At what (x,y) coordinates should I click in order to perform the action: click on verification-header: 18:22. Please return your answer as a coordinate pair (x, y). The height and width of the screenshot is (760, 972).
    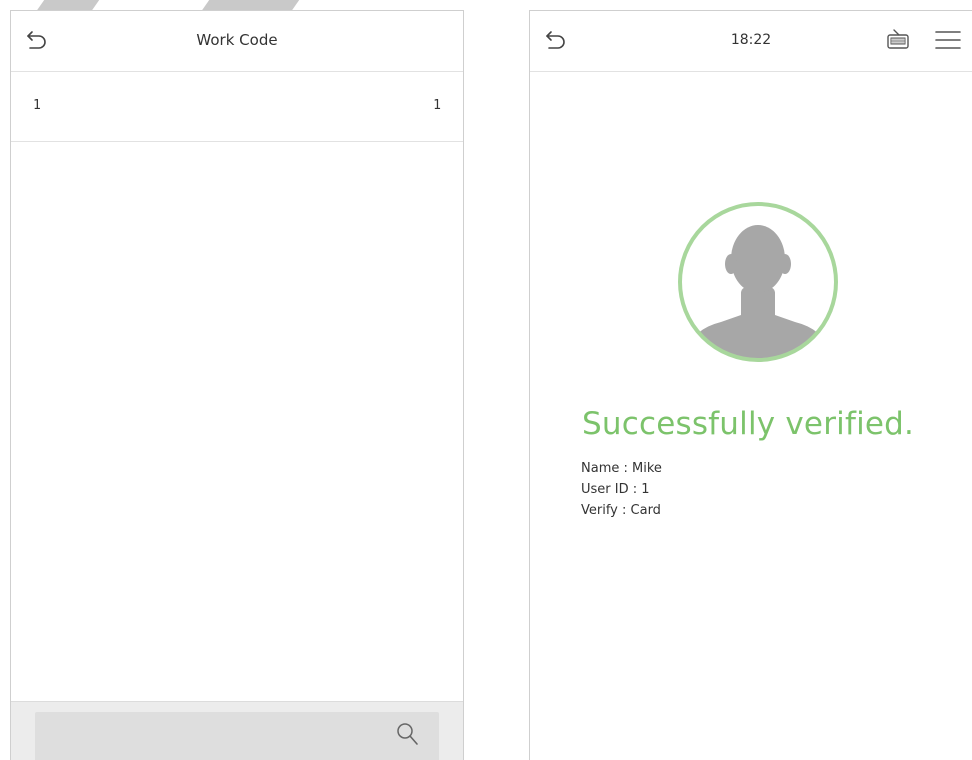
    Looking at the image, I should click on (751, 41).